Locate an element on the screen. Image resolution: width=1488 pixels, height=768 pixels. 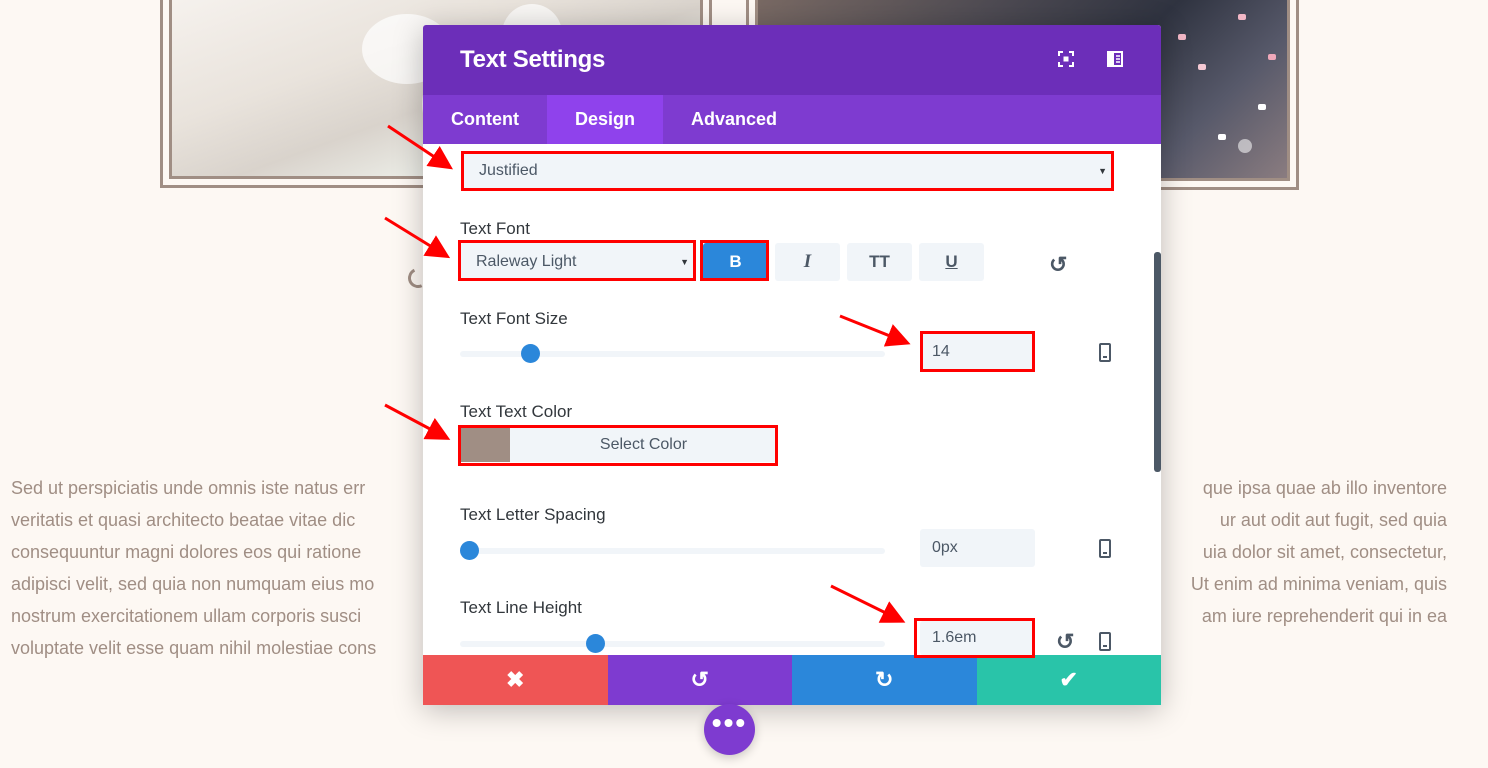
bg-line: Ut enim ad minima veniam, quis is located at coordinates (1318, 584).